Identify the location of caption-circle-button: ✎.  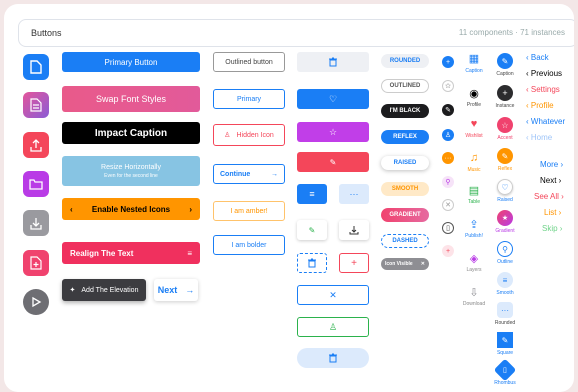
(505, 61).